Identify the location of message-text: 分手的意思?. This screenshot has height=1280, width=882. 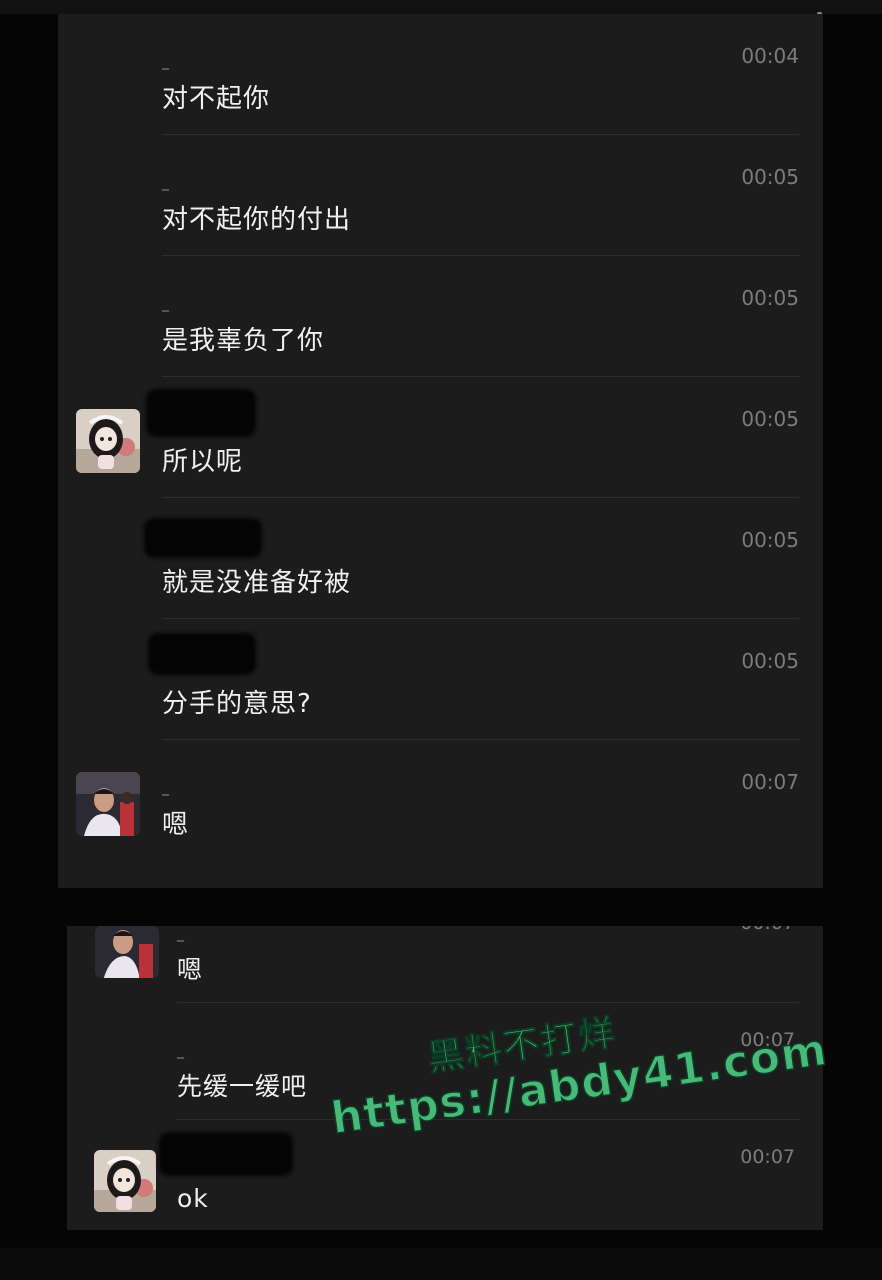
(237, 704).